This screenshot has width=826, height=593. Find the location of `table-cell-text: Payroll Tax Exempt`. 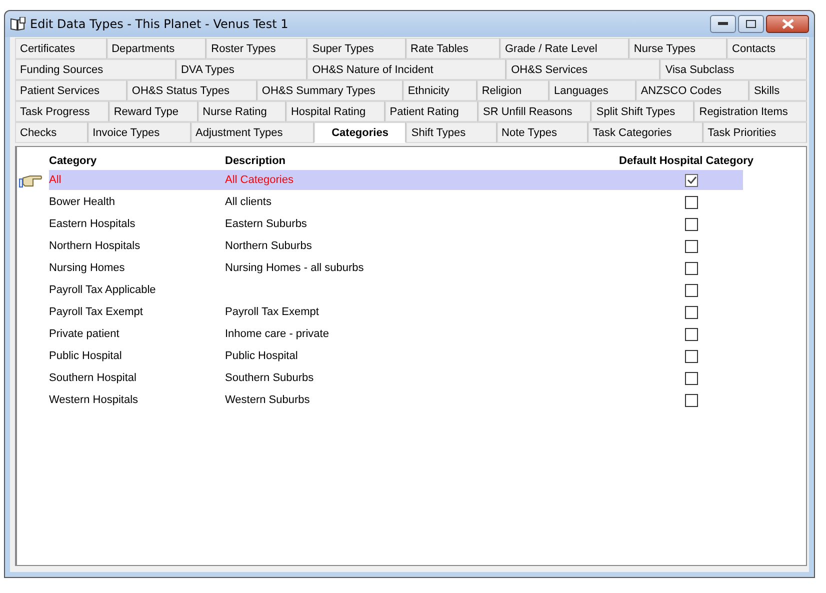

table-cell-text: Payroll Tax Exempt is located at coordinates (96, 312).